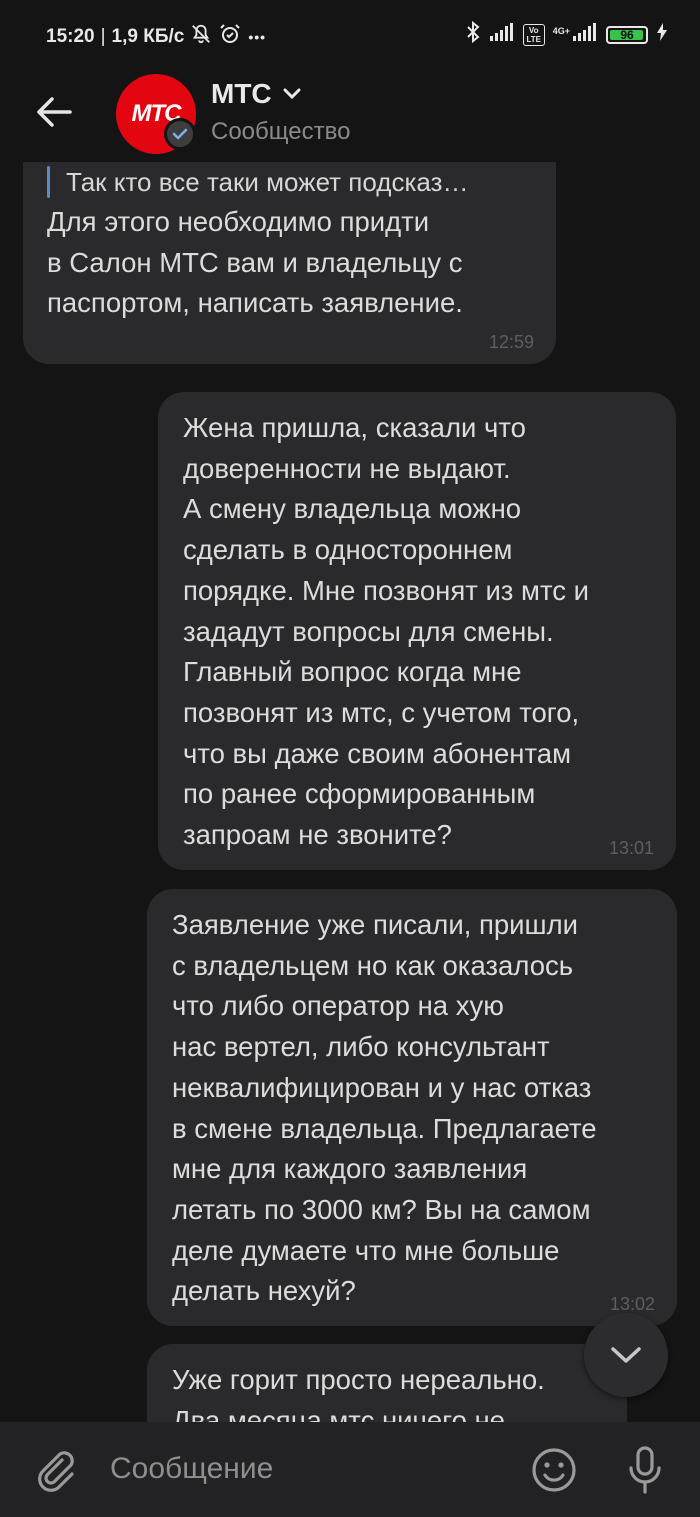 This screenshot has width=700, height=1517. I want to click on emoji-button, so click(554, 1470).